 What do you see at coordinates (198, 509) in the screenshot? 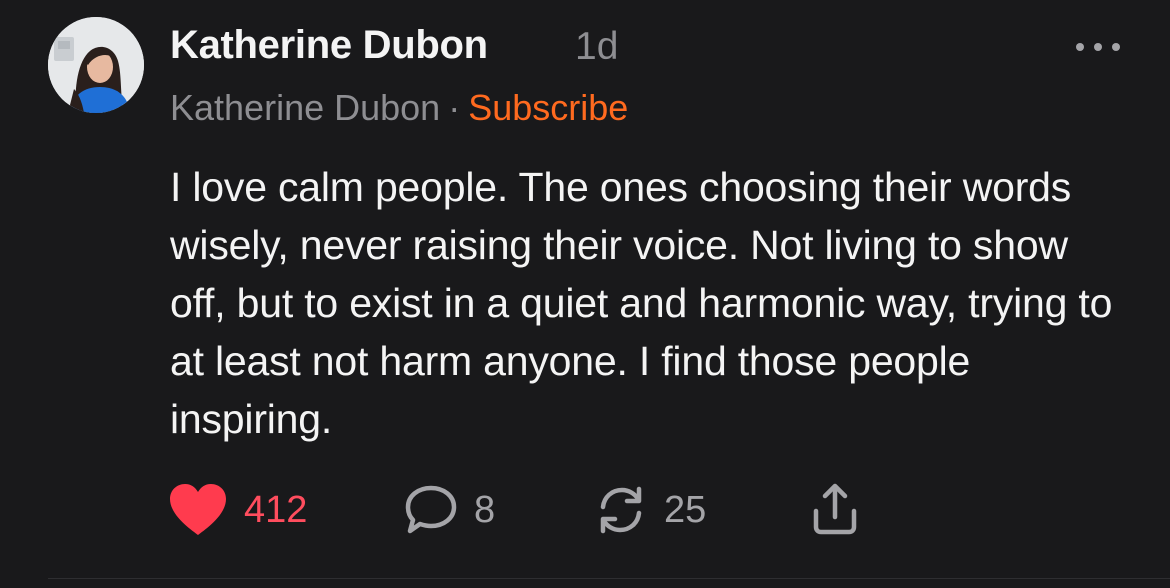
I see `heart-icon` at bounding box center [198, 509].